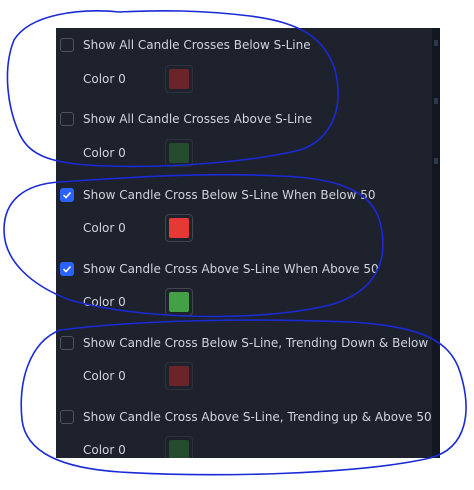 The height and width of the screenshot is (490, 474). Describe the element at coordinates (198, 119) in the screenshot. I see `setting-label: Show All Candle Crosses Above S-Line` at that location.